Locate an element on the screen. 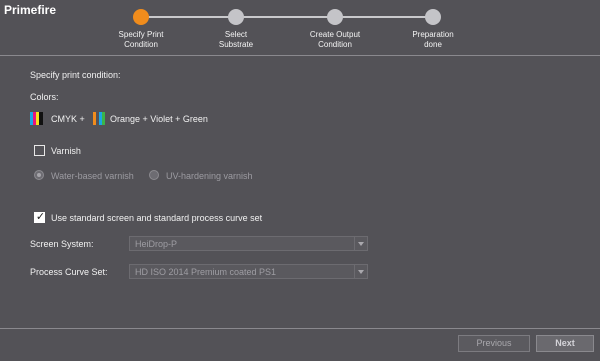 The image size is (600, 361). process-curve-label: Process Curve Set: is located at coordinates (69, 272).